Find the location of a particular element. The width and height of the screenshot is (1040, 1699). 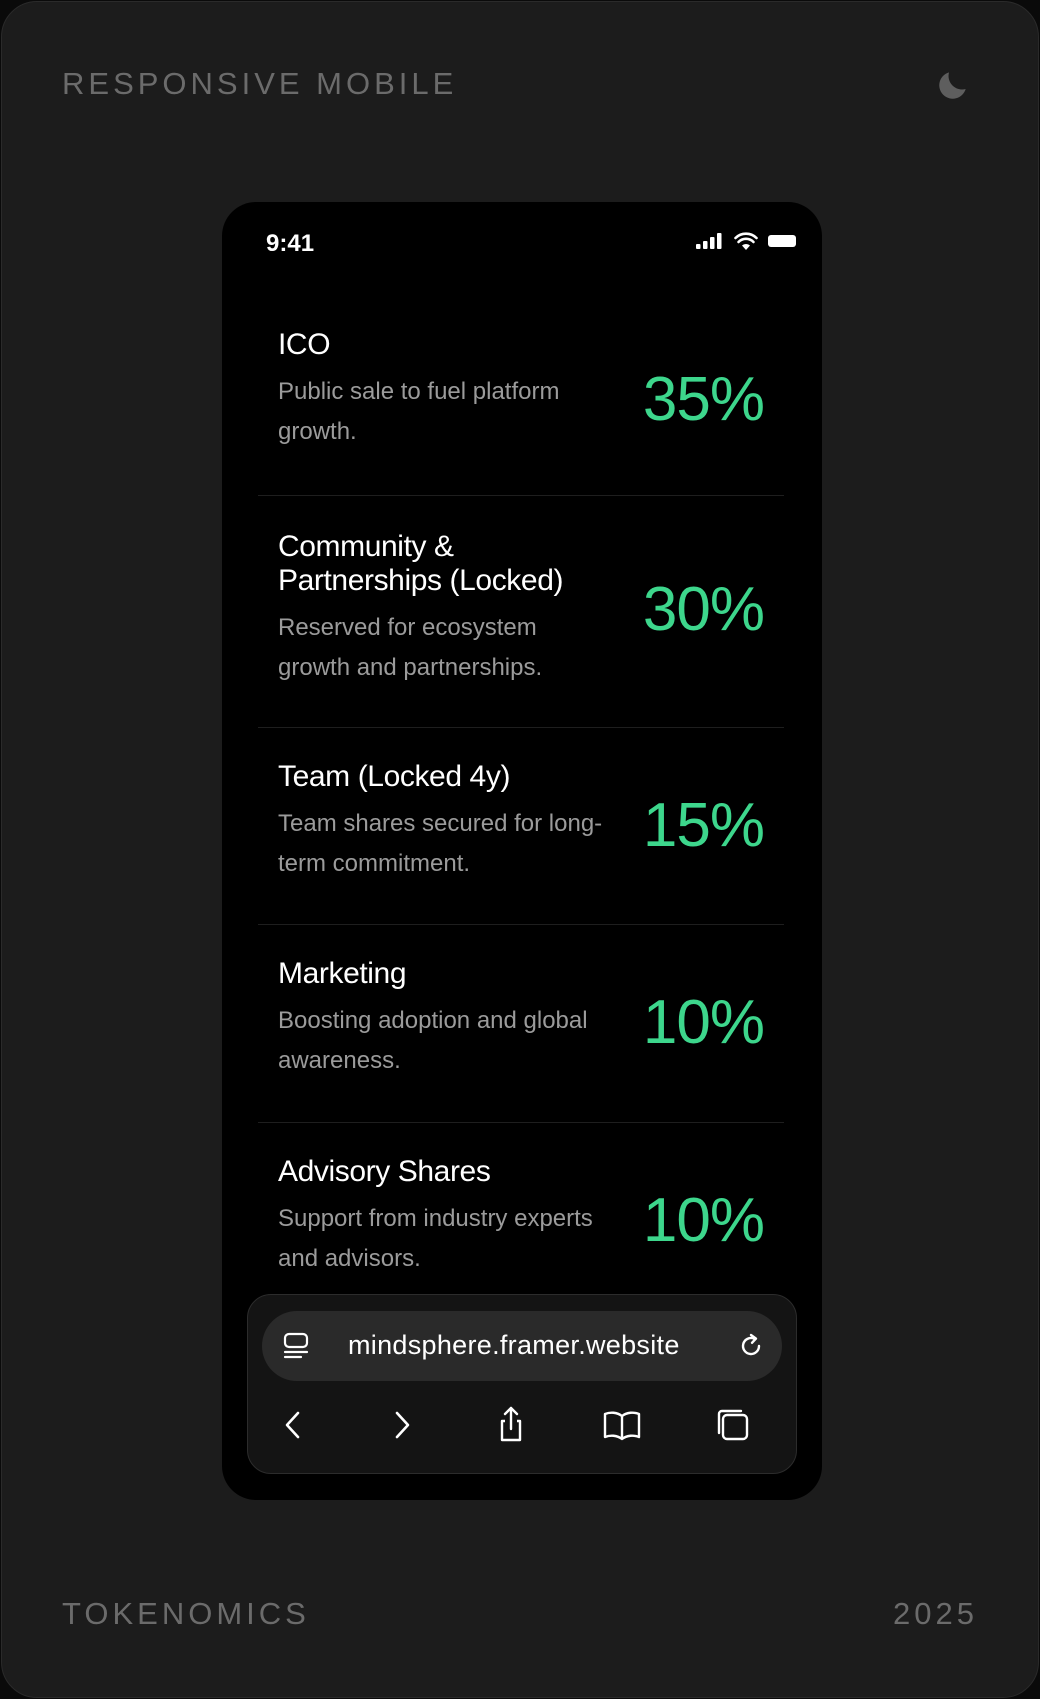

allocation-percent: 35% is located at coordinates (703, 399).